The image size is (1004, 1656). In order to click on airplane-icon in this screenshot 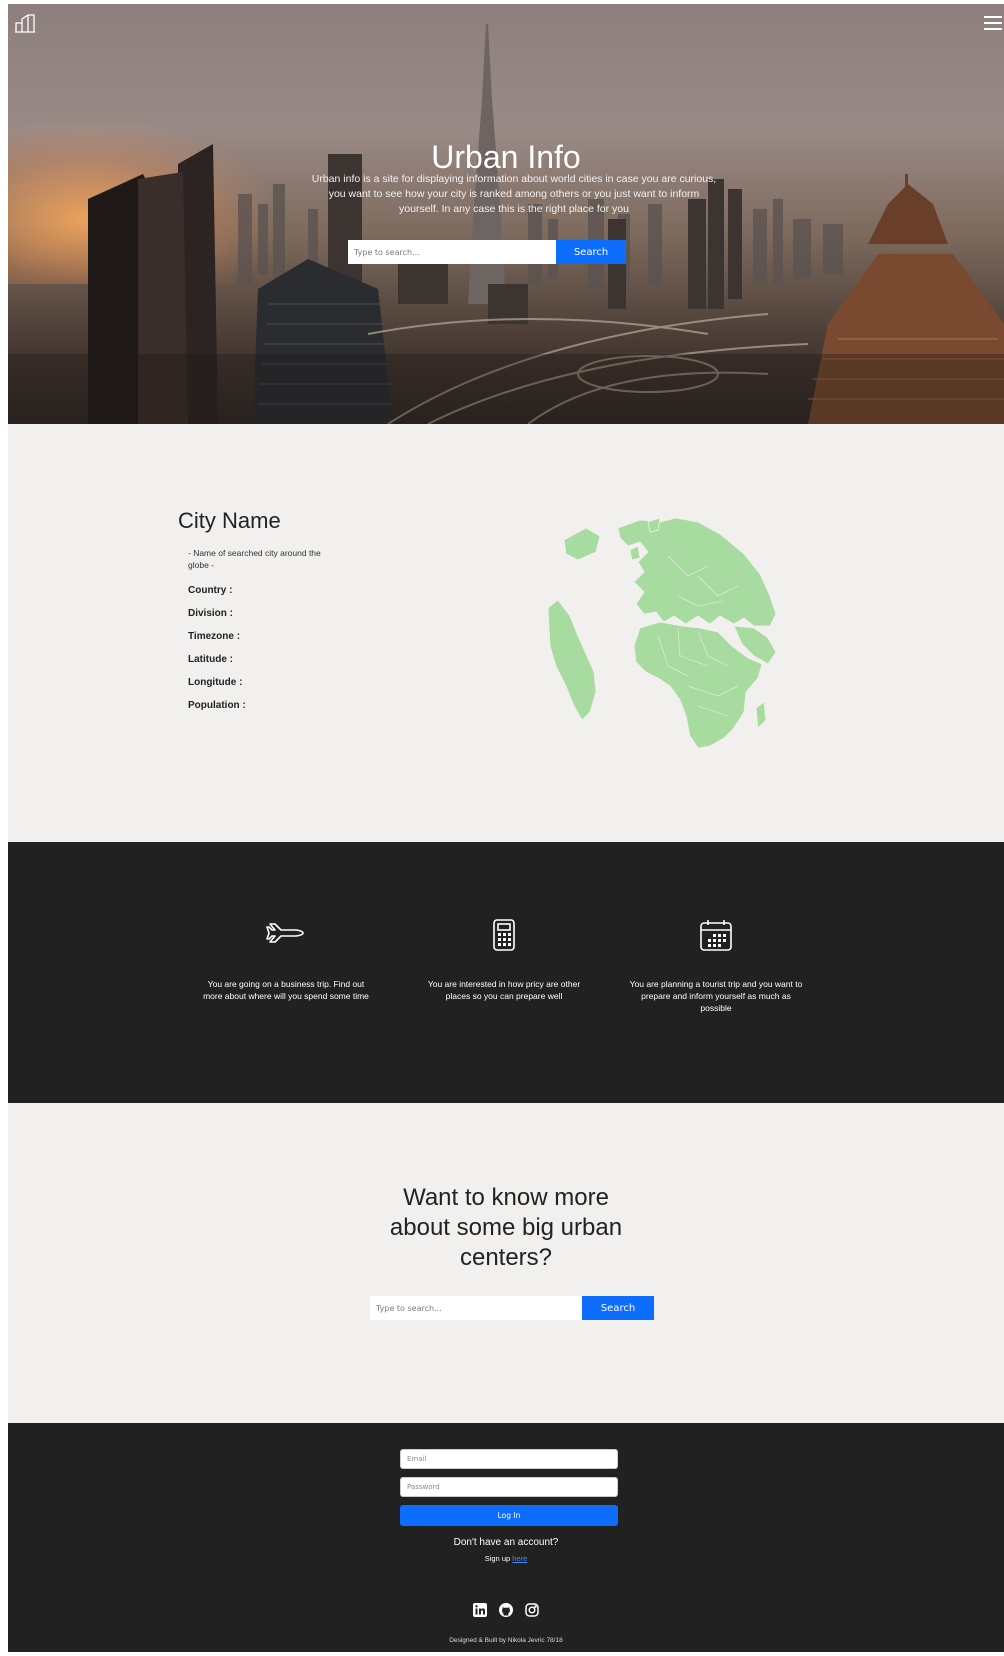, I will do `click(286, 941)`.